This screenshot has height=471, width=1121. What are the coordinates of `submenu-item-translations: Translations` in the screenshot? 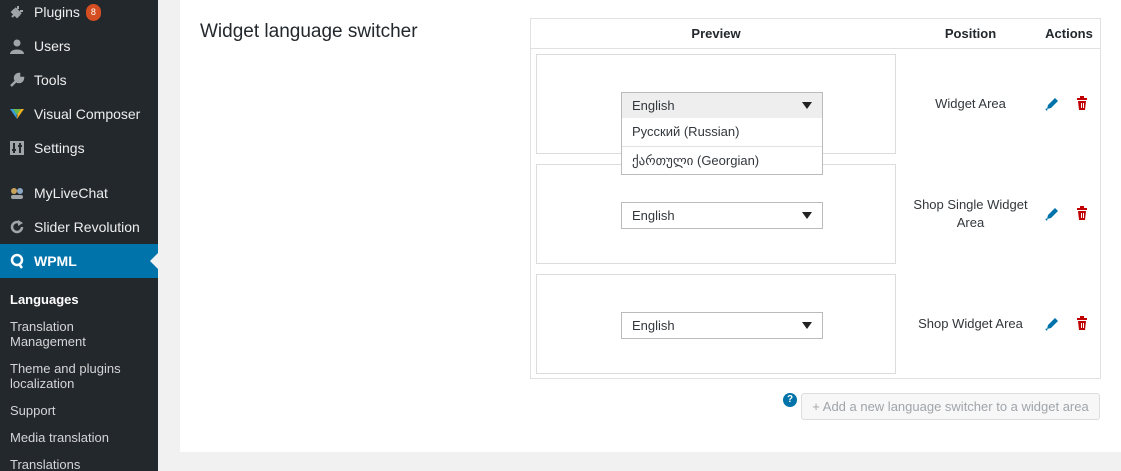 It's located at (80, 464).